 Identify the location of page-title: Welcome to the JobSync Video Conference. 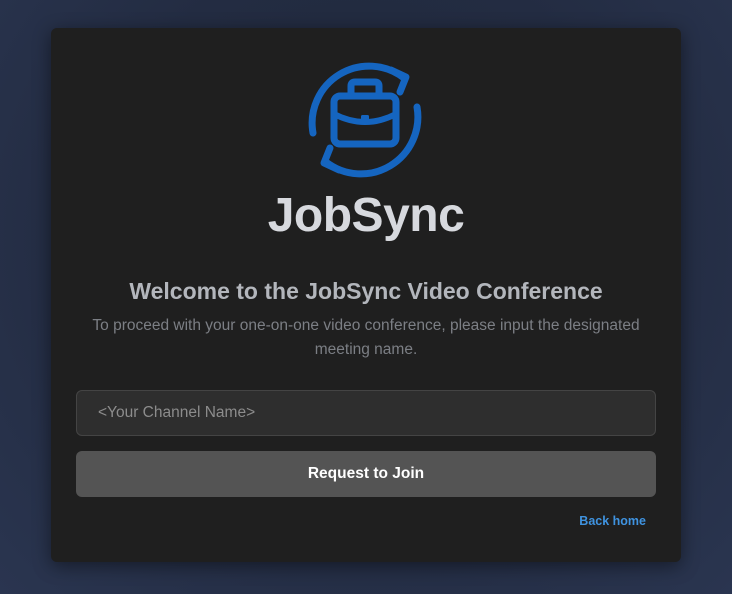
(366, 291).